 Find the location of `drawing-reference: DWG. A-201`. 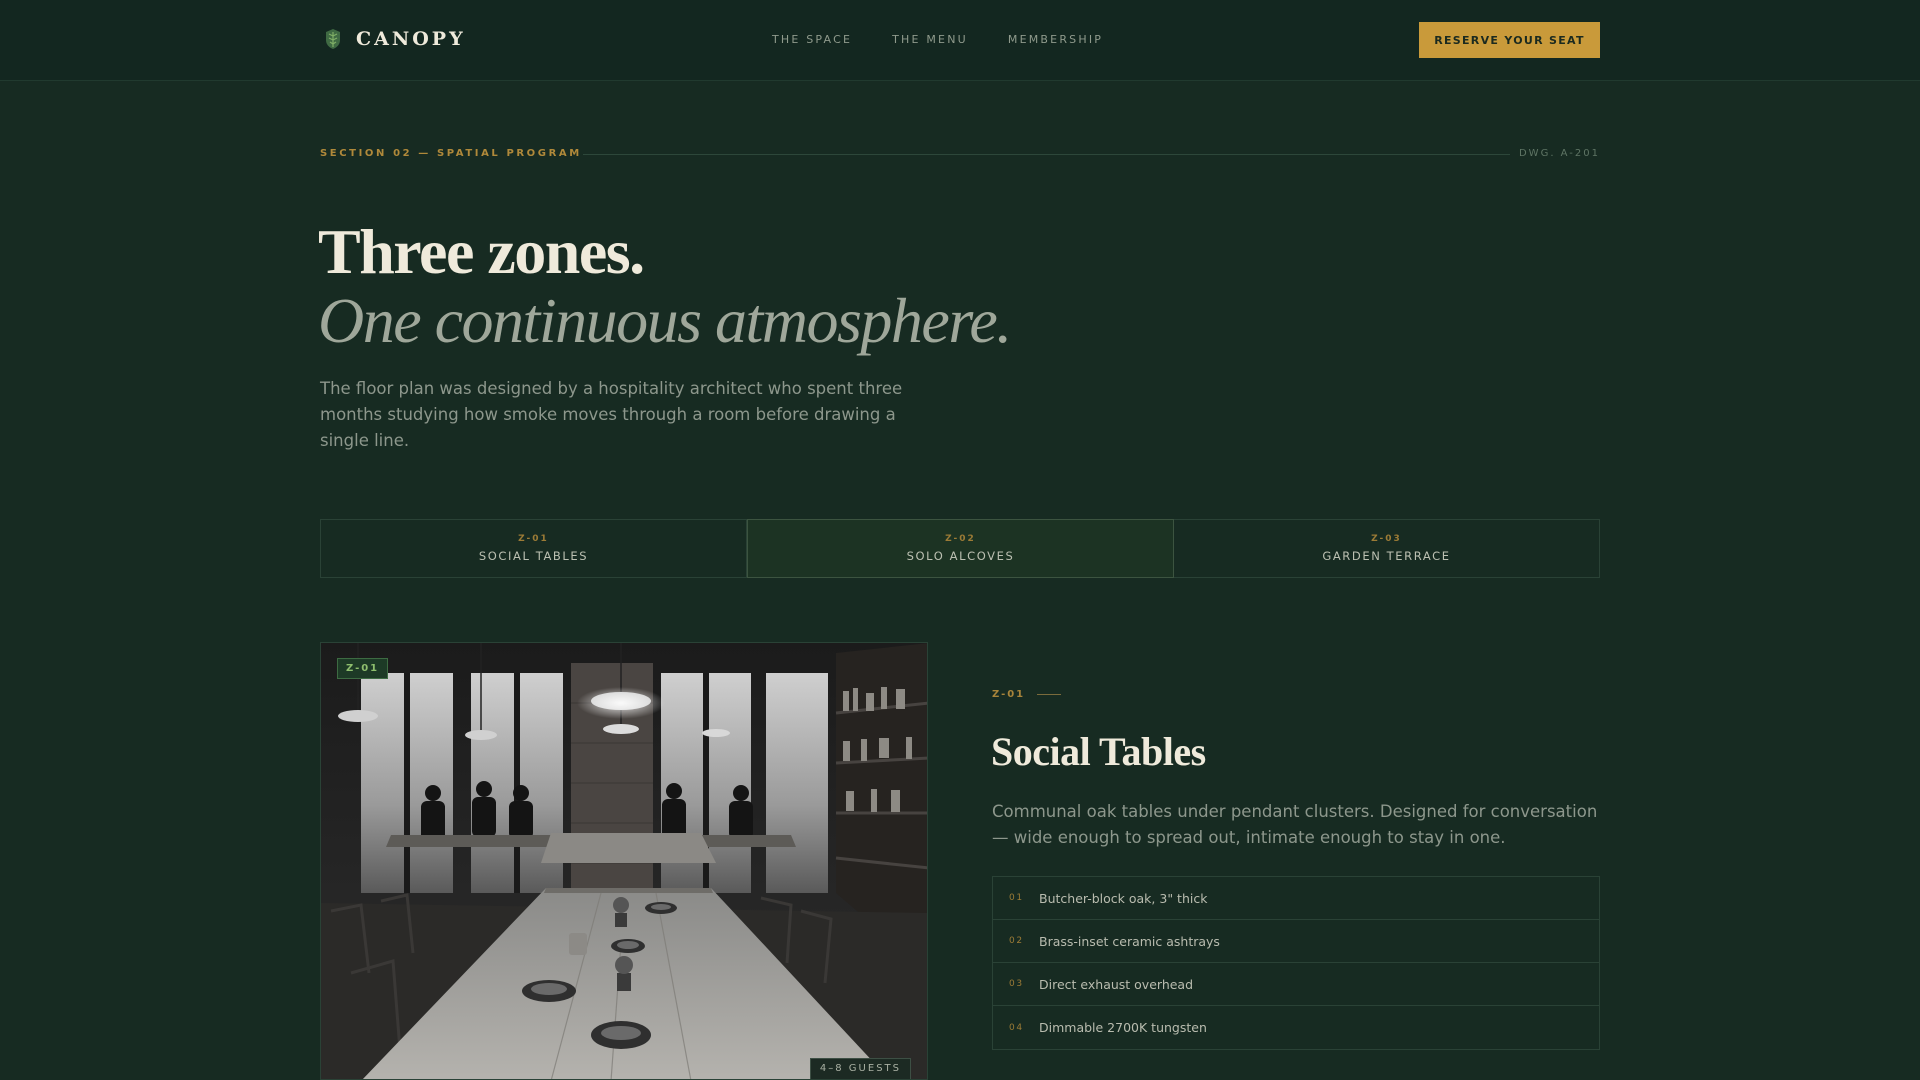

drawing-reference: DWG. A-201 is located at coordinates (1559, 153).